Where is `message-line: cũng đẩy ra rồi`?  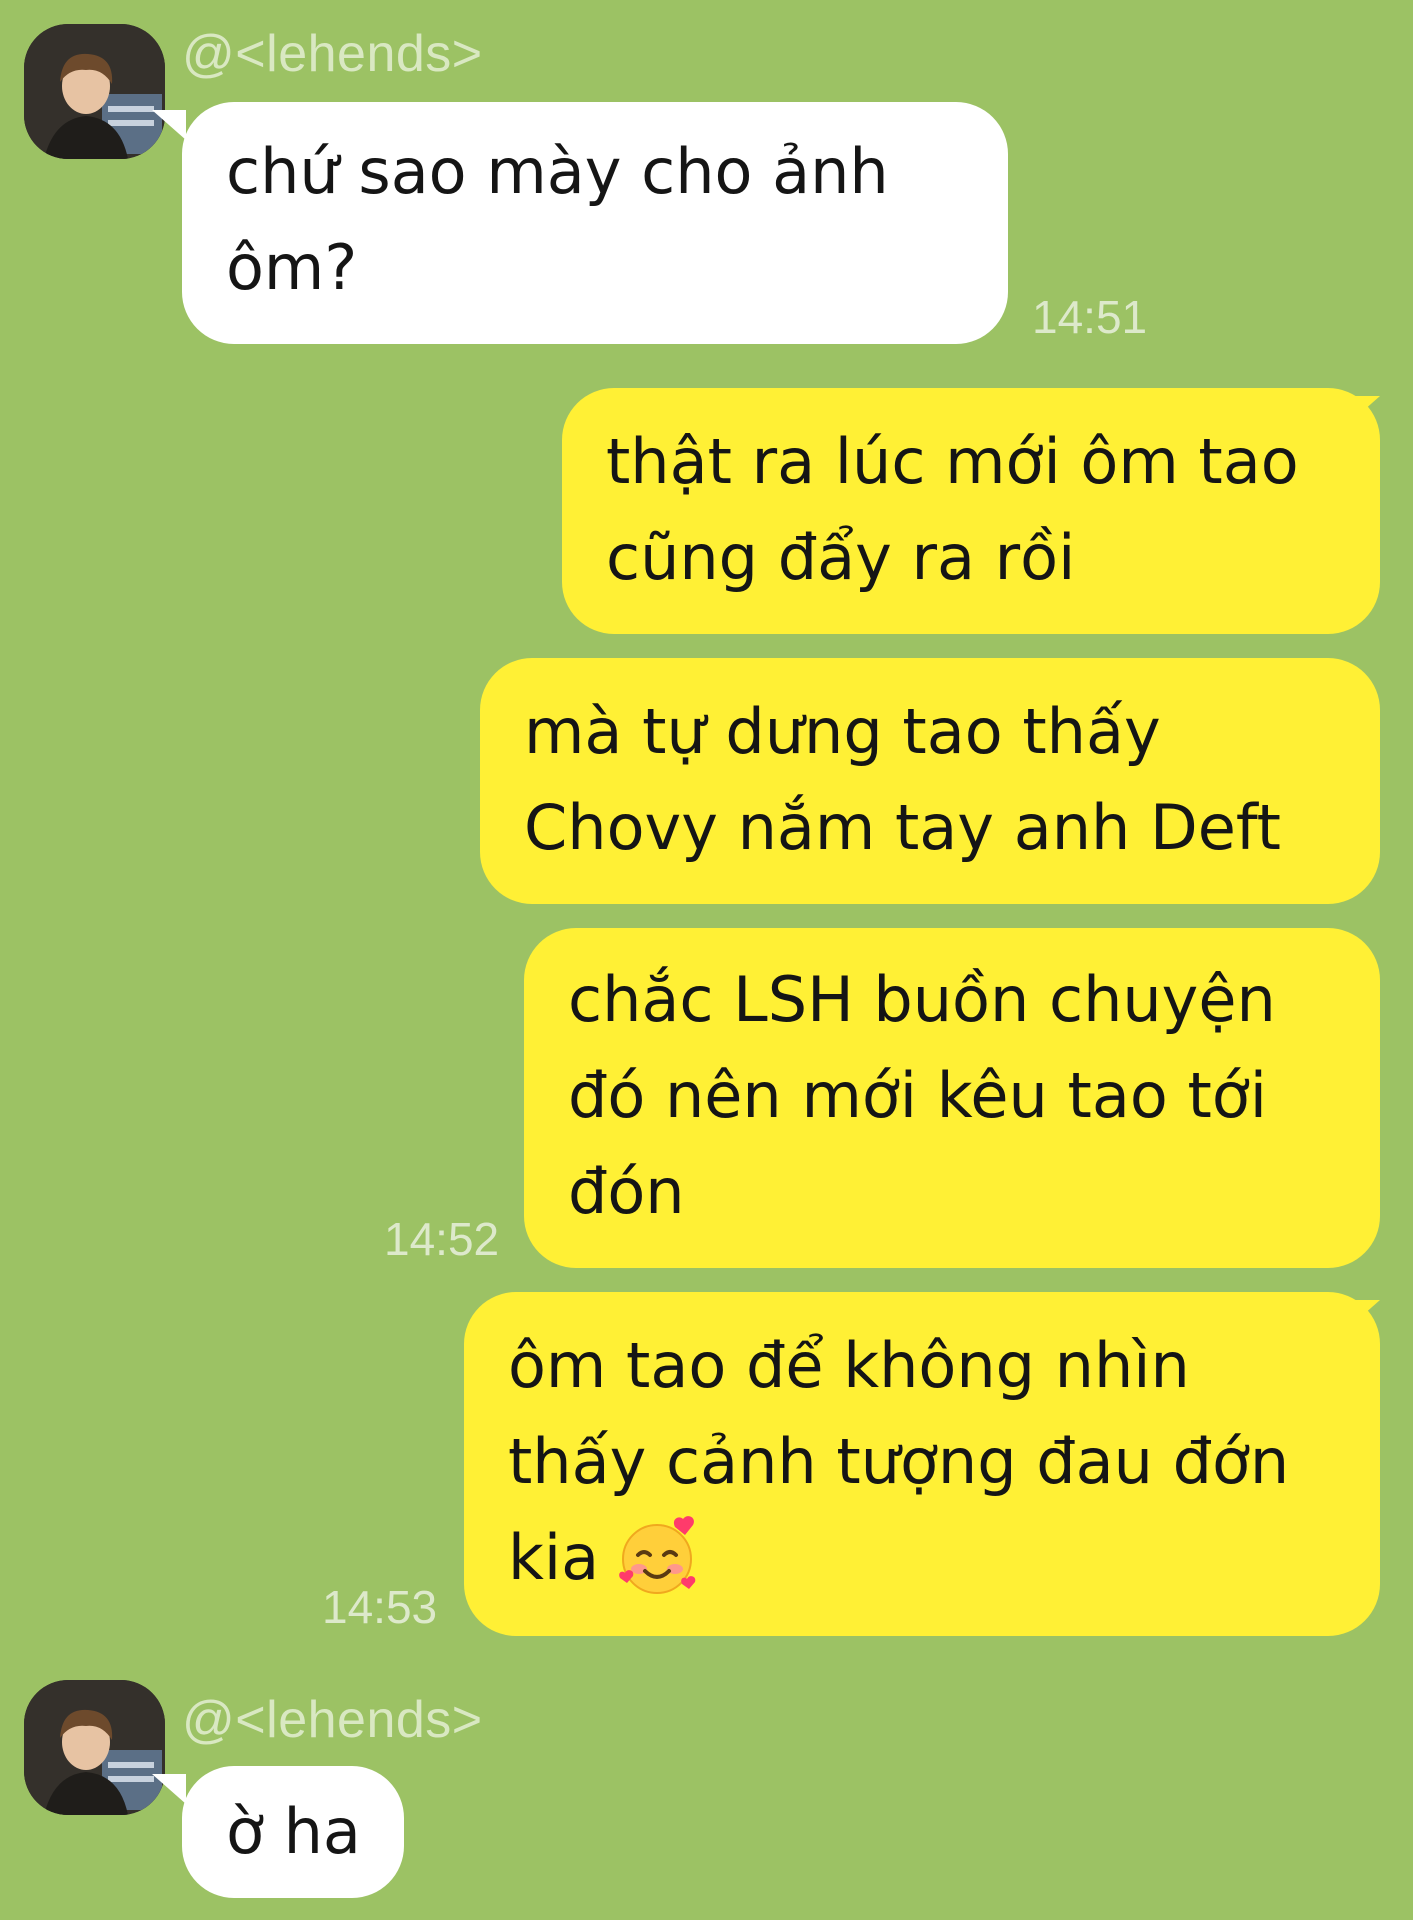
message-line: cũng đẩy ra rồi is located at coordinates (841, 557).